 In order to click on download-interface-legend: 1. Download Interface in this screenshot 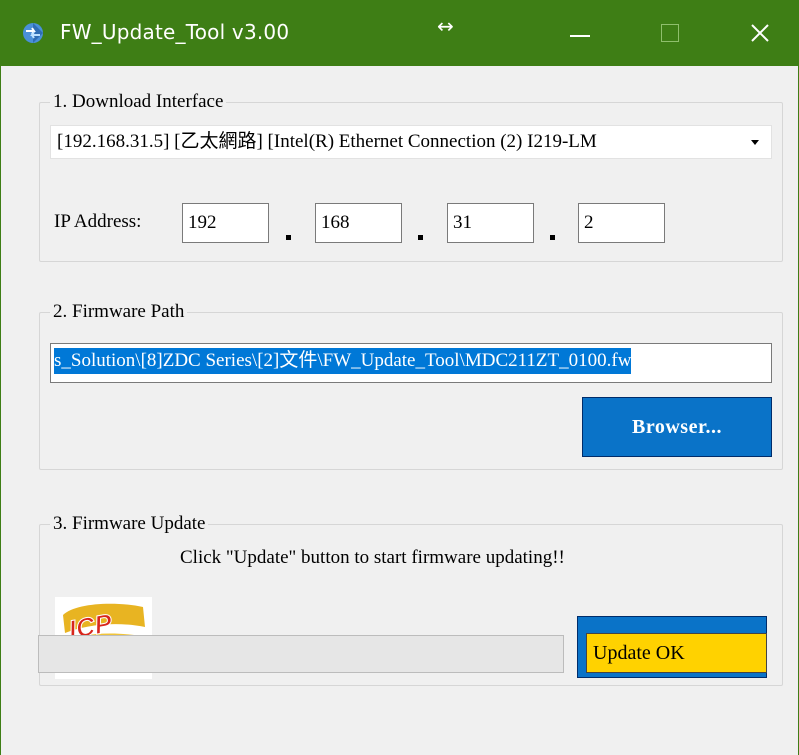, I will do `click(138, 102)`.